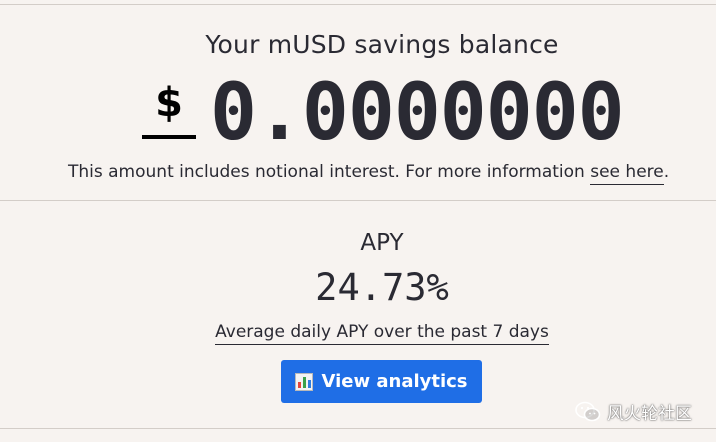  I want to click on watermark: 风火轮社区, so click(633, 411).